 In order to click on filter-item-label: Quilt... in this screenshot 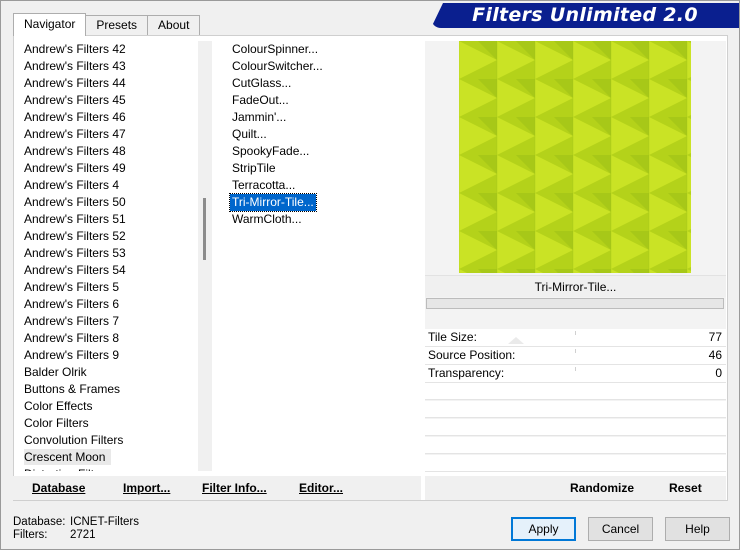, I will do `click(249, 134)`.